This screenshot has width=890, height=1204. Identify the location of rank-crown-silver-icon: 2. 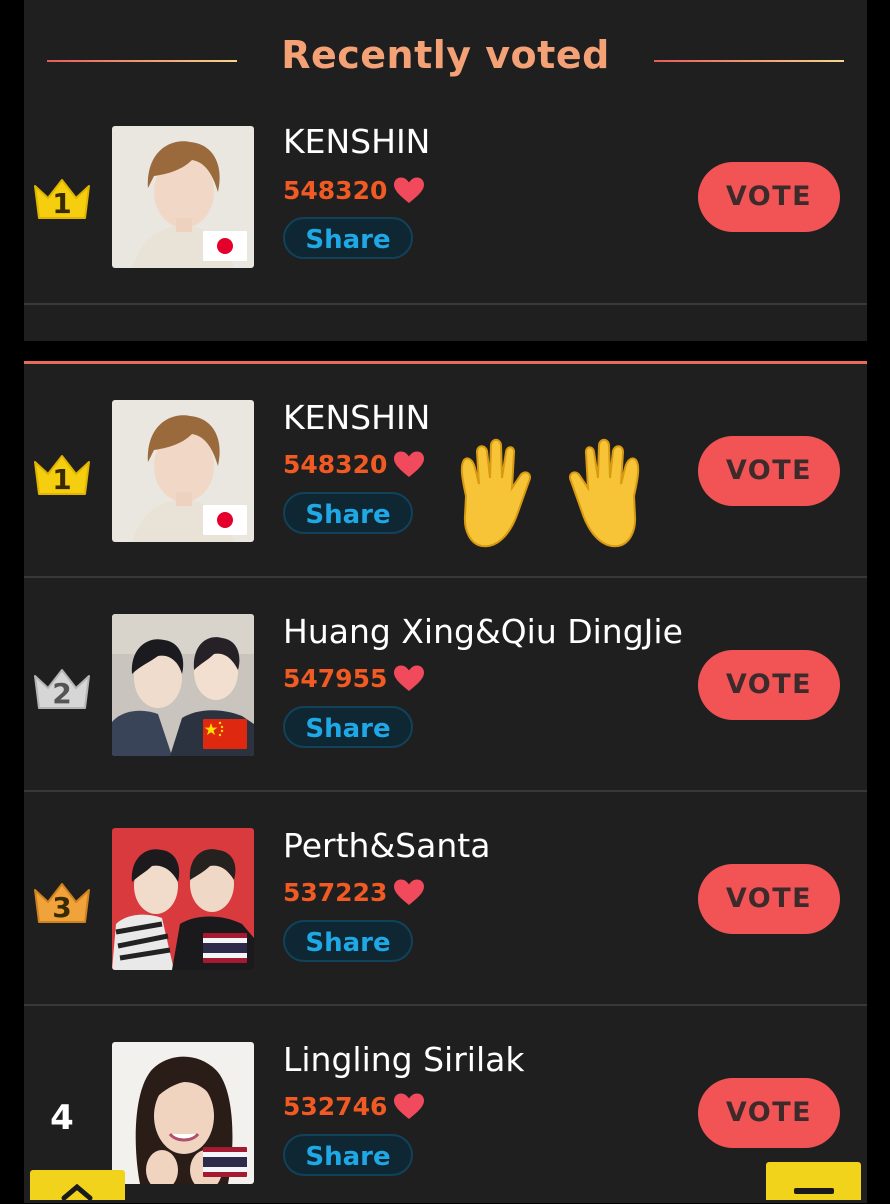
(62, 688).